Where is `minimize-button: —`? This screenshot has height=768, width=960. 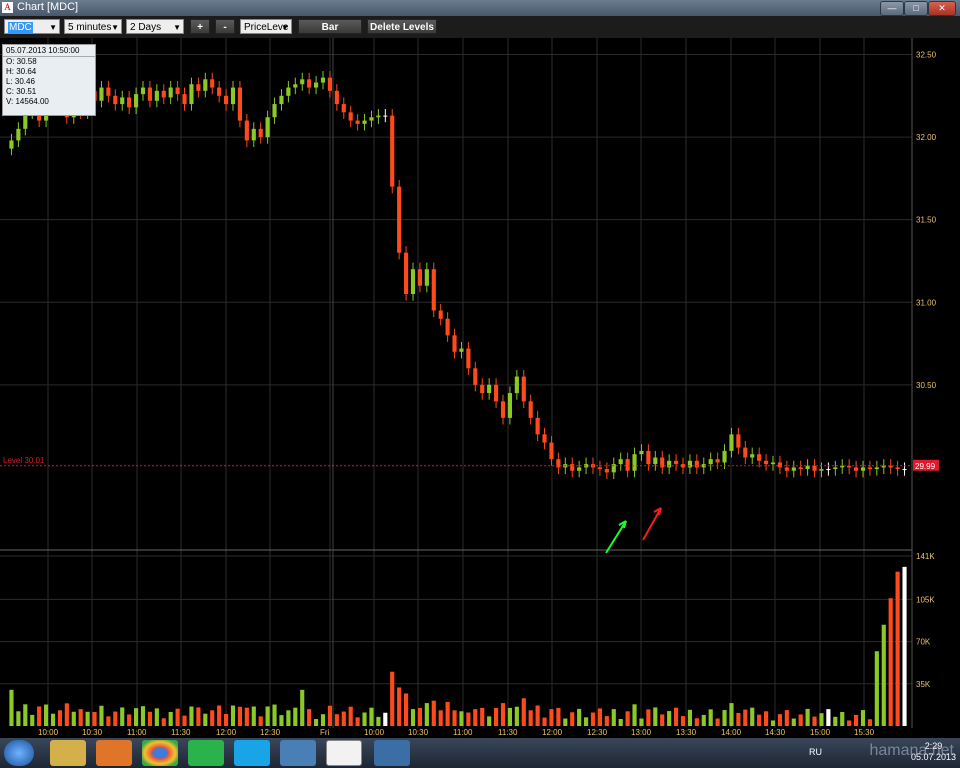
minimize-button: — is located at coordinates (892, 8).